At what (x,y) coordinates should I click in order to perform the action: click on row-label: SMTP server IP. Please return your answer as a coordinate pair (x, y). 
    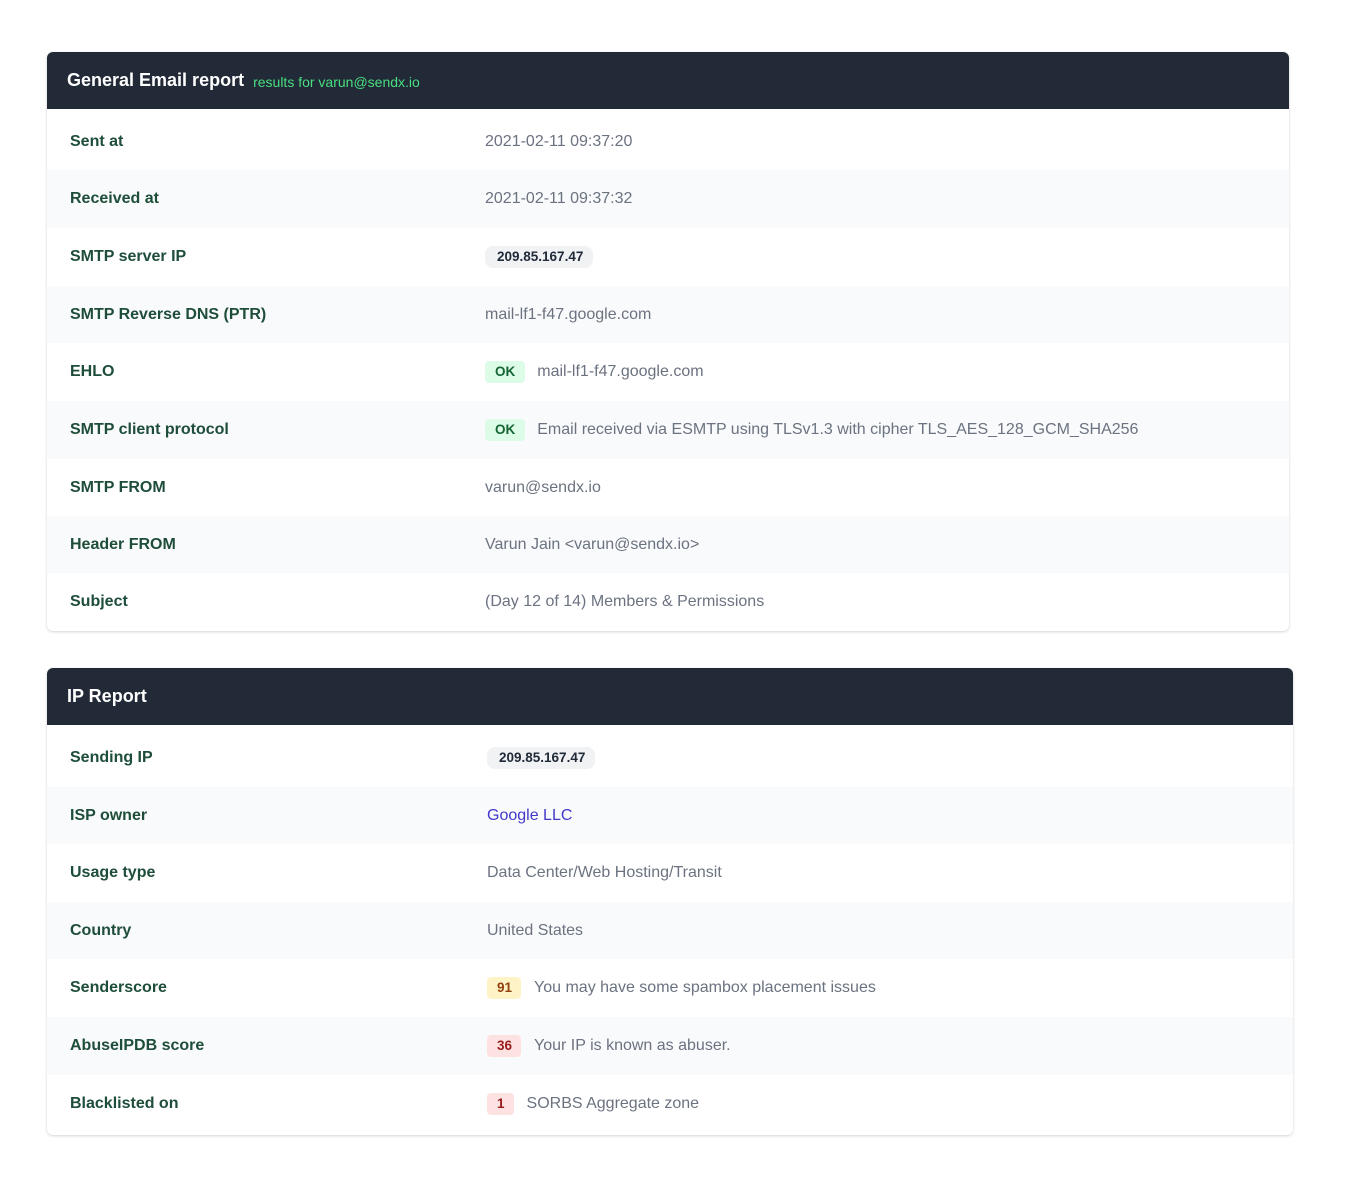
    Looking at the image, I should click on (128, 256).